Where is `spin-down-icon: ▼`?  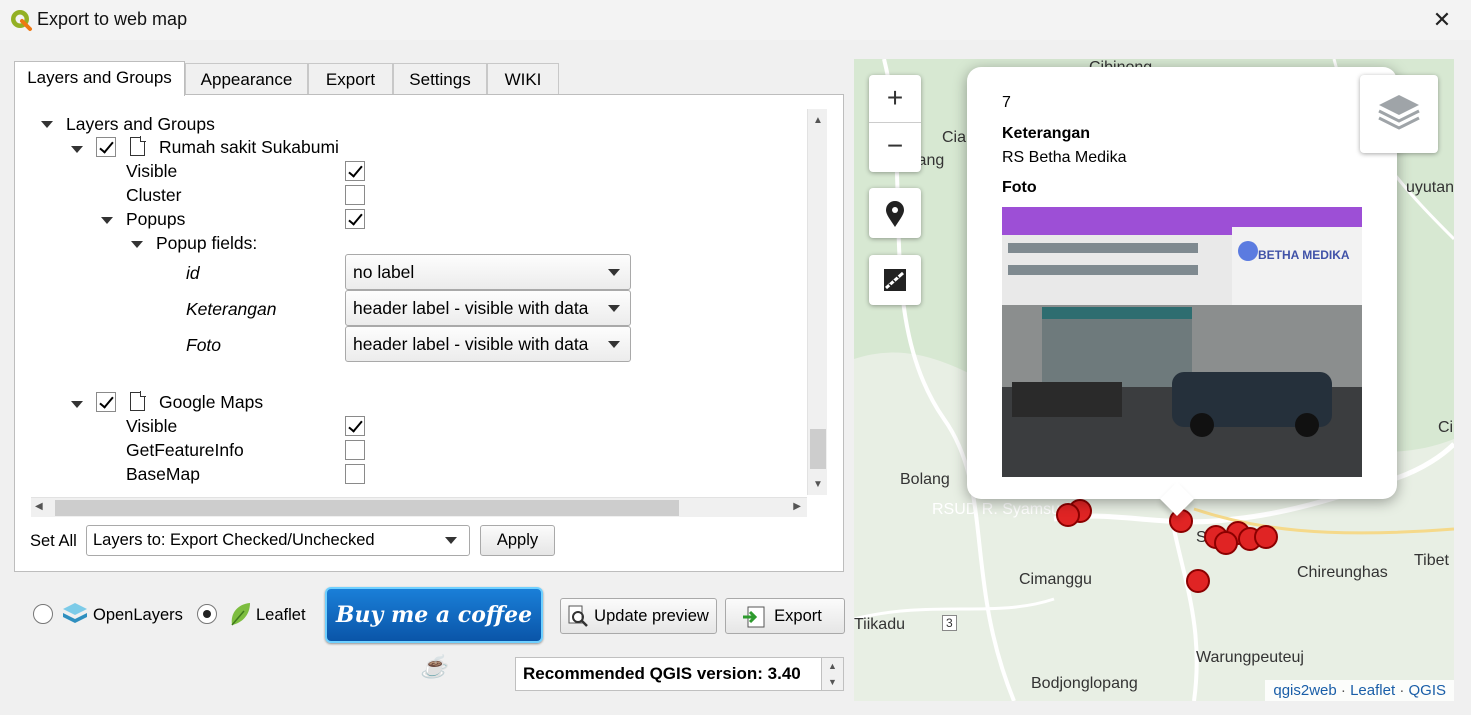 spin-down-icon: ▼ is located at coordinates (832, 682).